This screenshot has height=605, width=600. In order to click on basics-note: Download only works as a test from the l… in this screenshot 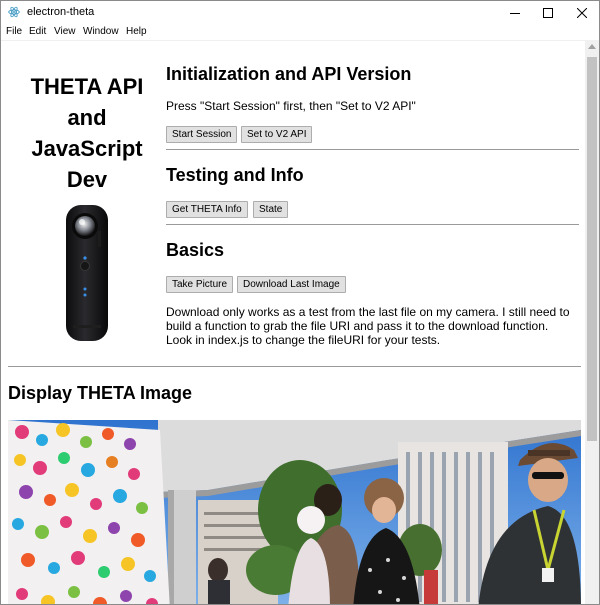, I will do `click(373, 326)`.